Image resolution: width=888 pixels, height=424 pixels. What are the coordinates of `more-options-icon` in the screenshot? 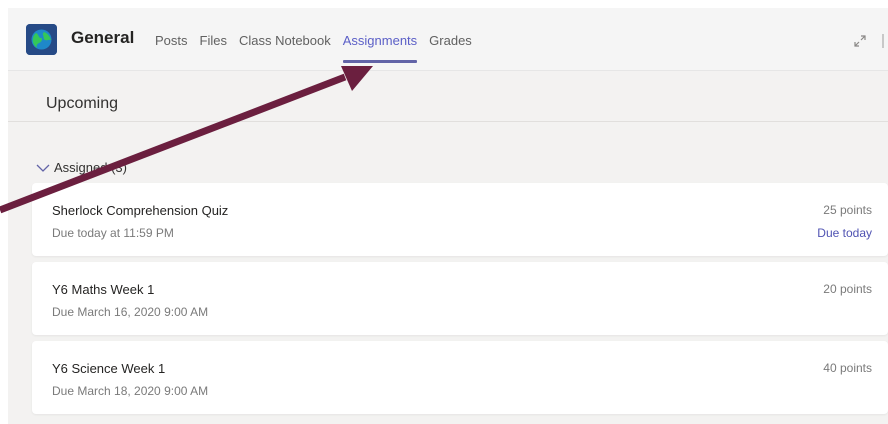 It's located at (885, 41).